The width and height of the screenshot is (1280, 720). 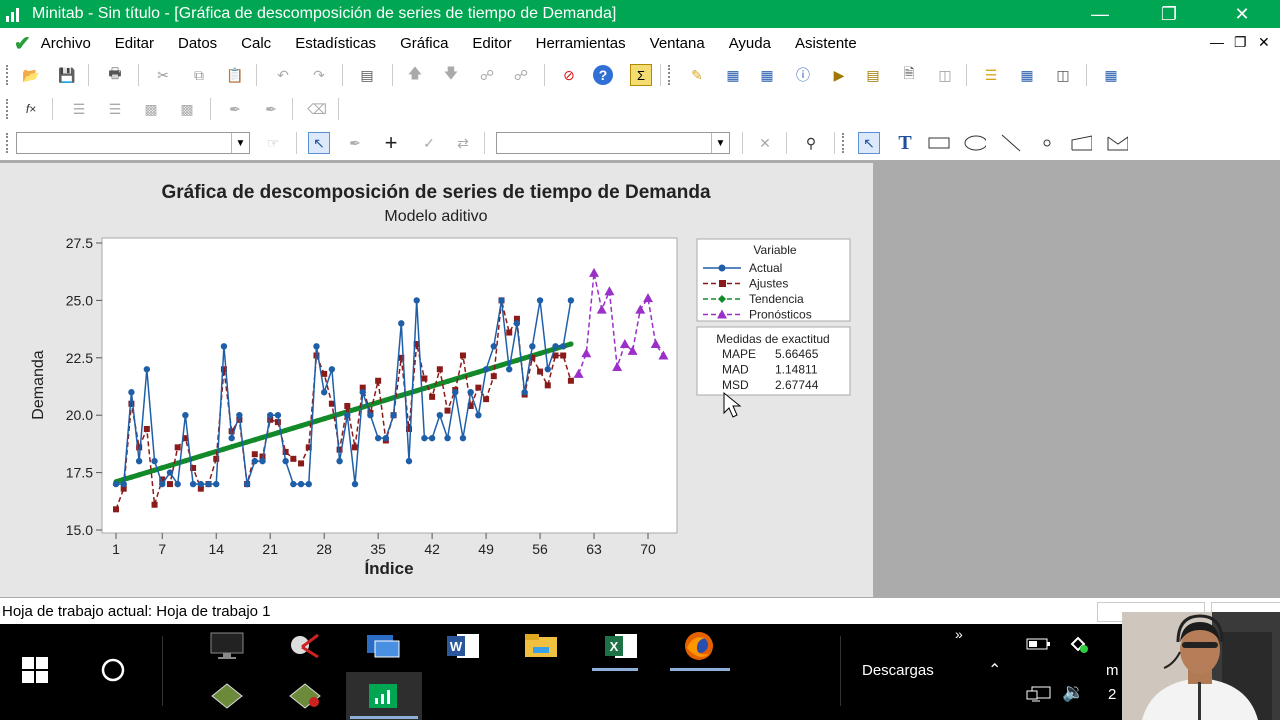 What do you see at coordinates (271, 109) in the screenshot?
I see `pen-icon: ✒` at bounding box center [271, 109].